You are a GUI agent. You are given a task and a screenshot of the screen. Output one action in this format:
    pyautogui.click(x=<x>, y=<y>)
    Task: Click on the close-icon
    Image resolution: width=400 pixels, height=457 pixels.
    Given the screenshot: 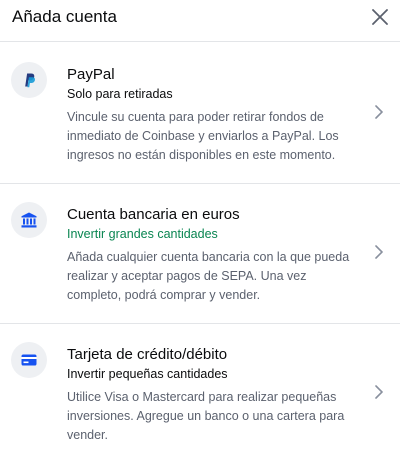 What is the action you would take?
    pyautogui.click(x=380, y=17)
    